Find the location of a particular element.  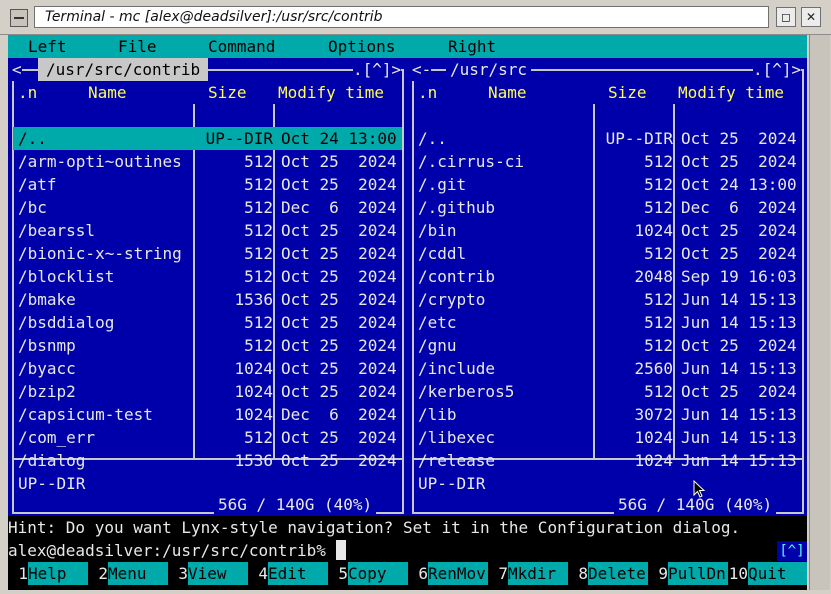

file-row: /lib 3072 Jun 14 15:13 is located at coordinates (607, 414).